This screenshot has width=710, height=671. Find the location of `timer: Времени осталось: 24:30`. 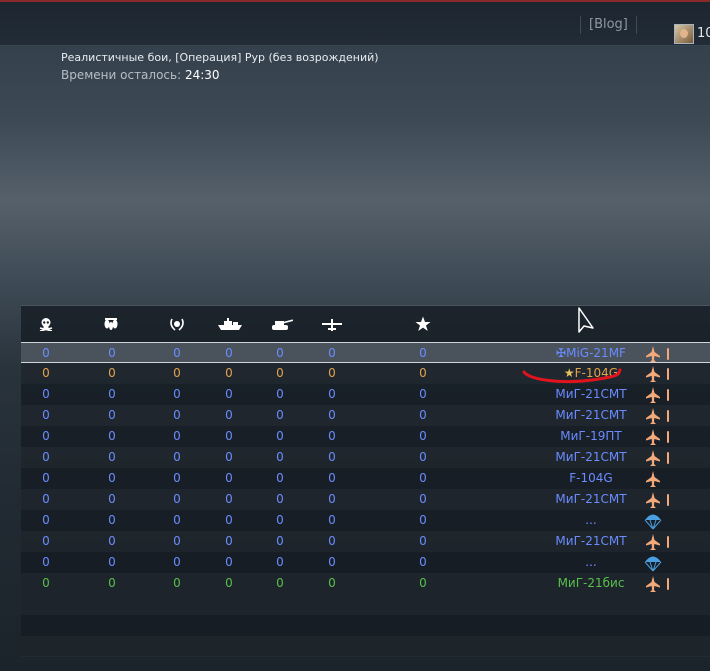

timer: Времени осталось: 24:30 is located at coordinates (140, 75).